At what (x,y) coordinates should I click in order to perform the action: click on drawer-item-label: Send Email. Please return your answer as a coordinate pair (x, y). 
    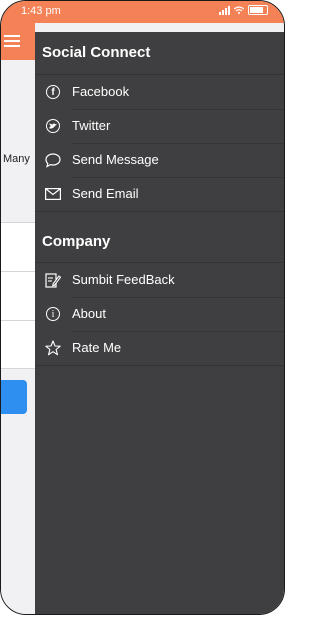
    Looking at the image, I should click on (105, 193).